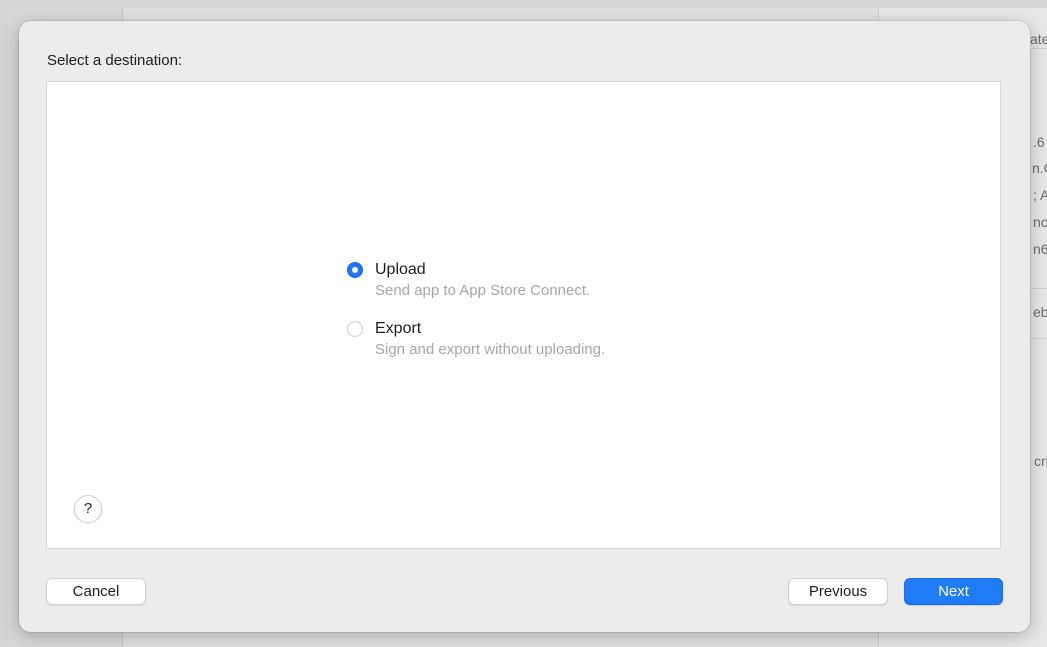 The height and width of the screenshot is (647, 1047). I want to click on upload-radio, so click(355, 270).